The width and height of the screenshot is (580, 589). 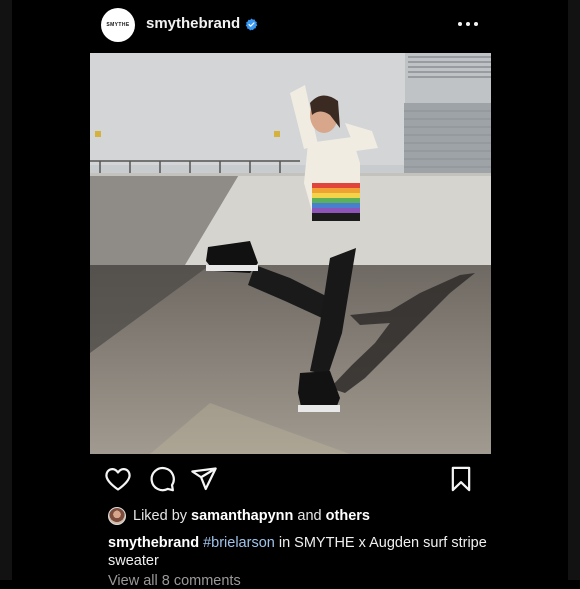 What do you see at coordinates (461, 479) in the screenshot?
I see `bookmark-icon` at bounding box center [461, 479].